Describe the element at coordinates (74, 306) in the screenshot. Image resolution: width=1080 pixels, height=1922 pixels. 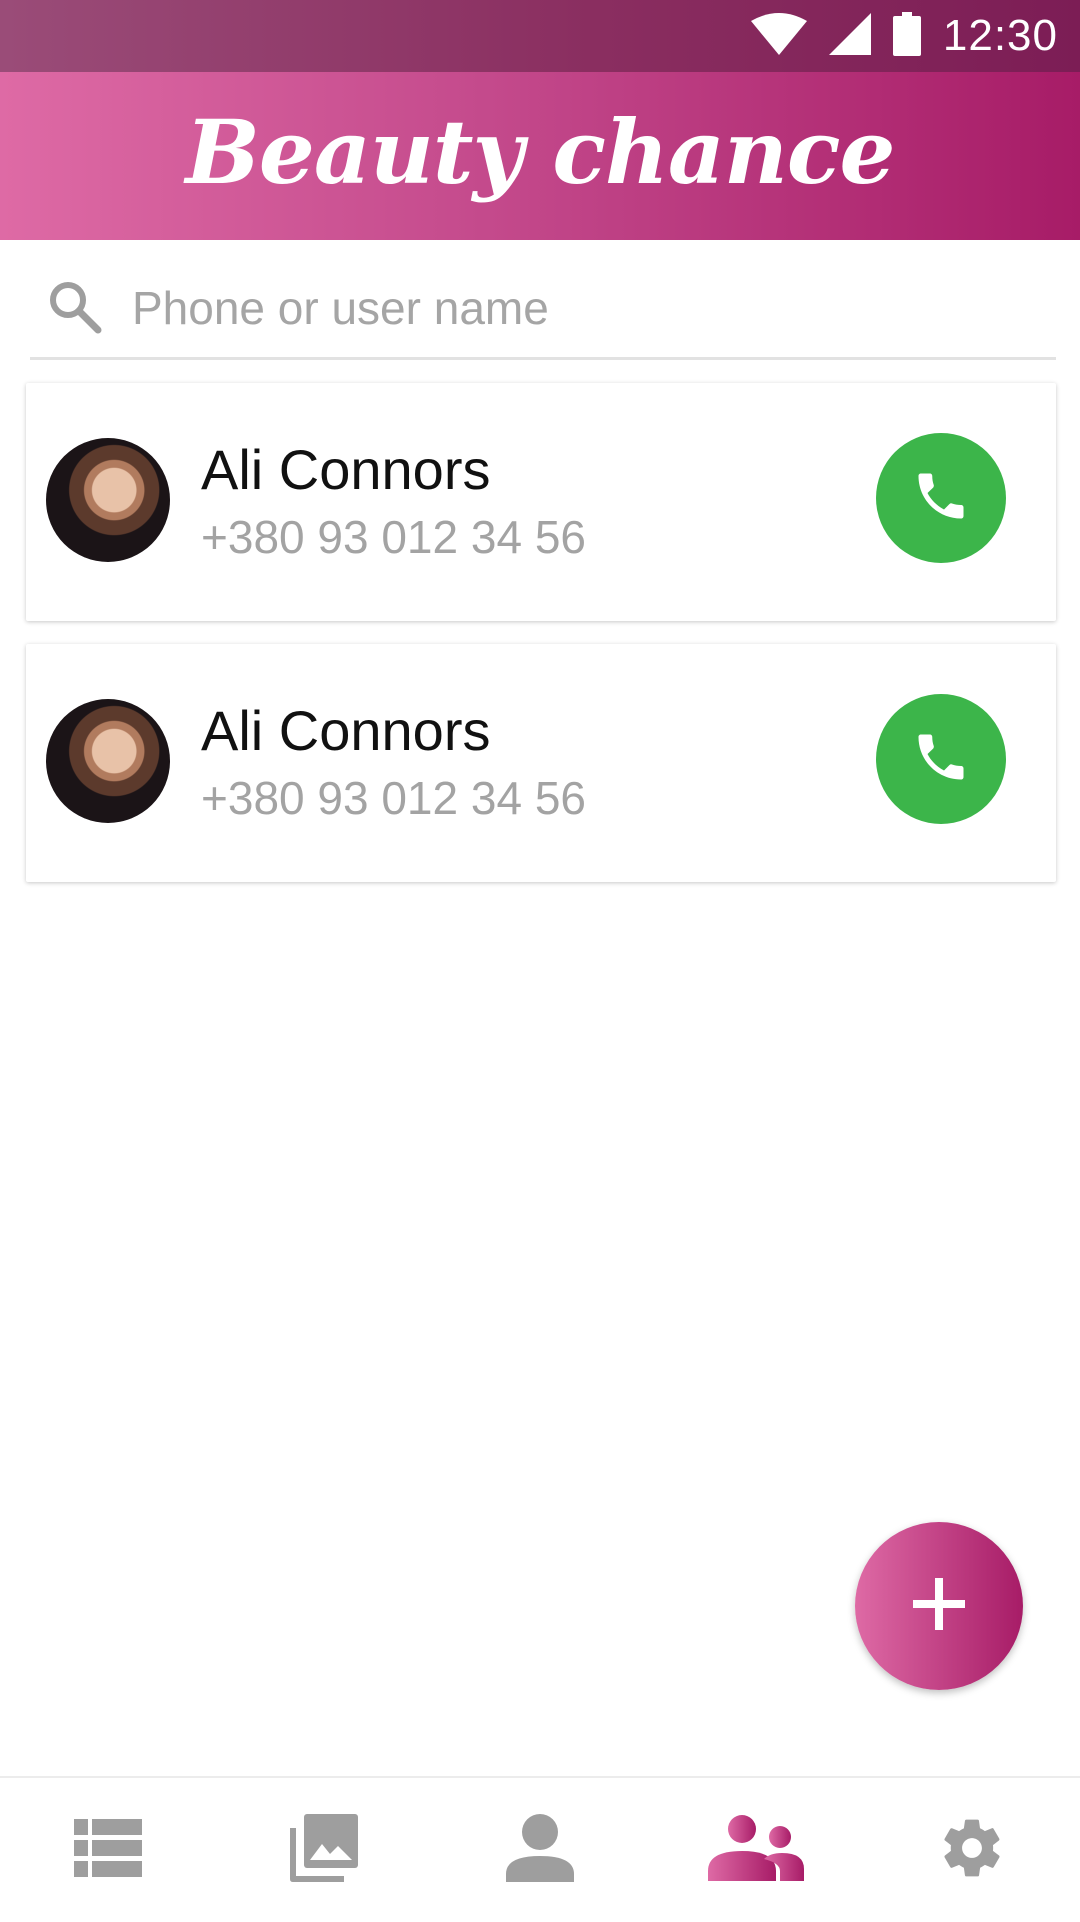
I see `search-icon` at that location.